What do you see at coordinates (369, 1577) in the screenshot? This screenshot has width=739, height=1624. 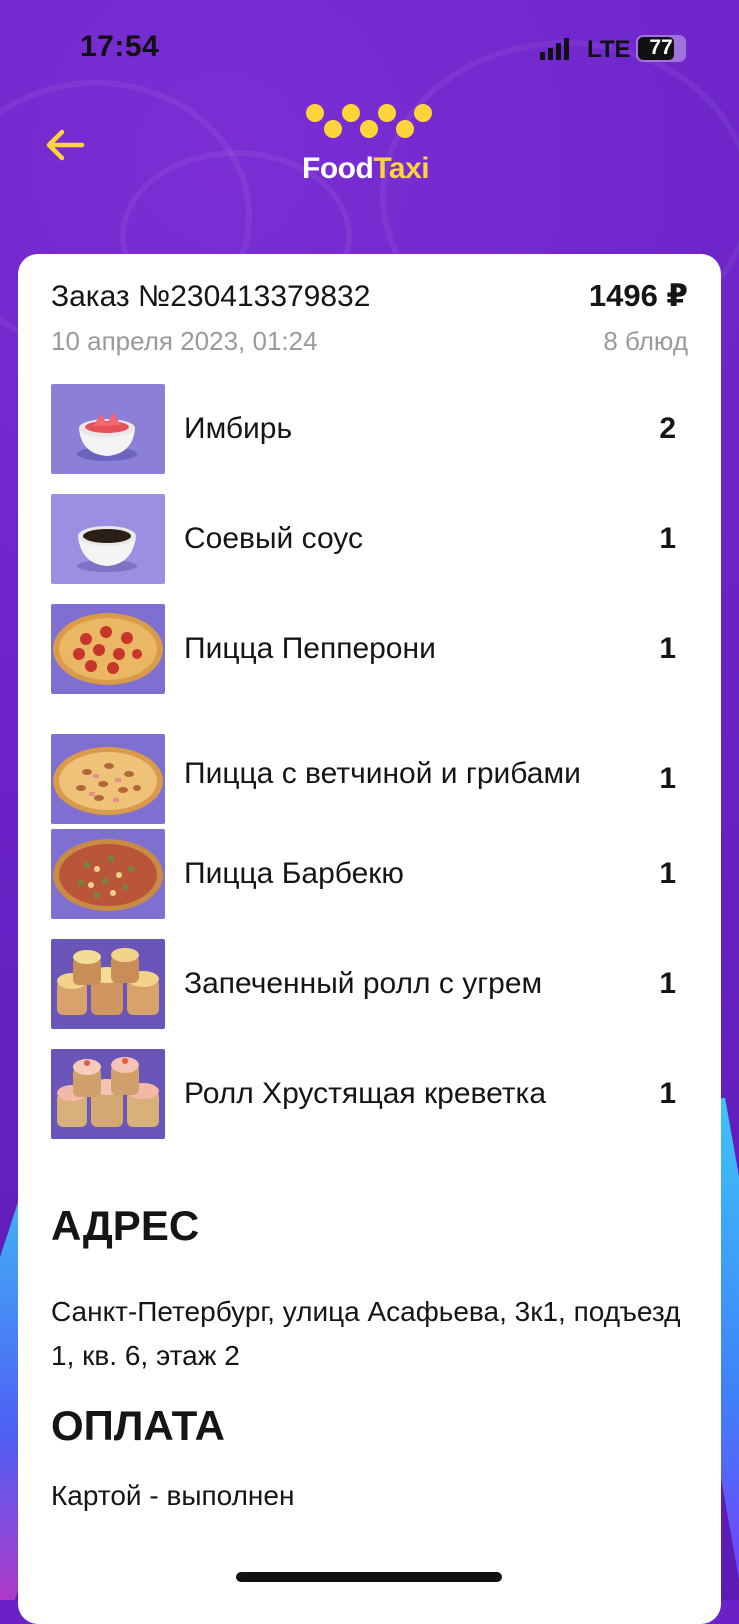 I see `home-indicator` at bounding box center [369, 1577].